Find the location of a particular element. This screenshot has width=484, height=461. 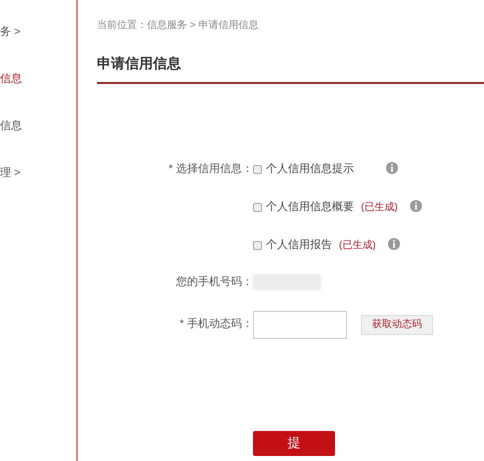

page-title: 申请信用信息 is located at coordinates (139, 63).